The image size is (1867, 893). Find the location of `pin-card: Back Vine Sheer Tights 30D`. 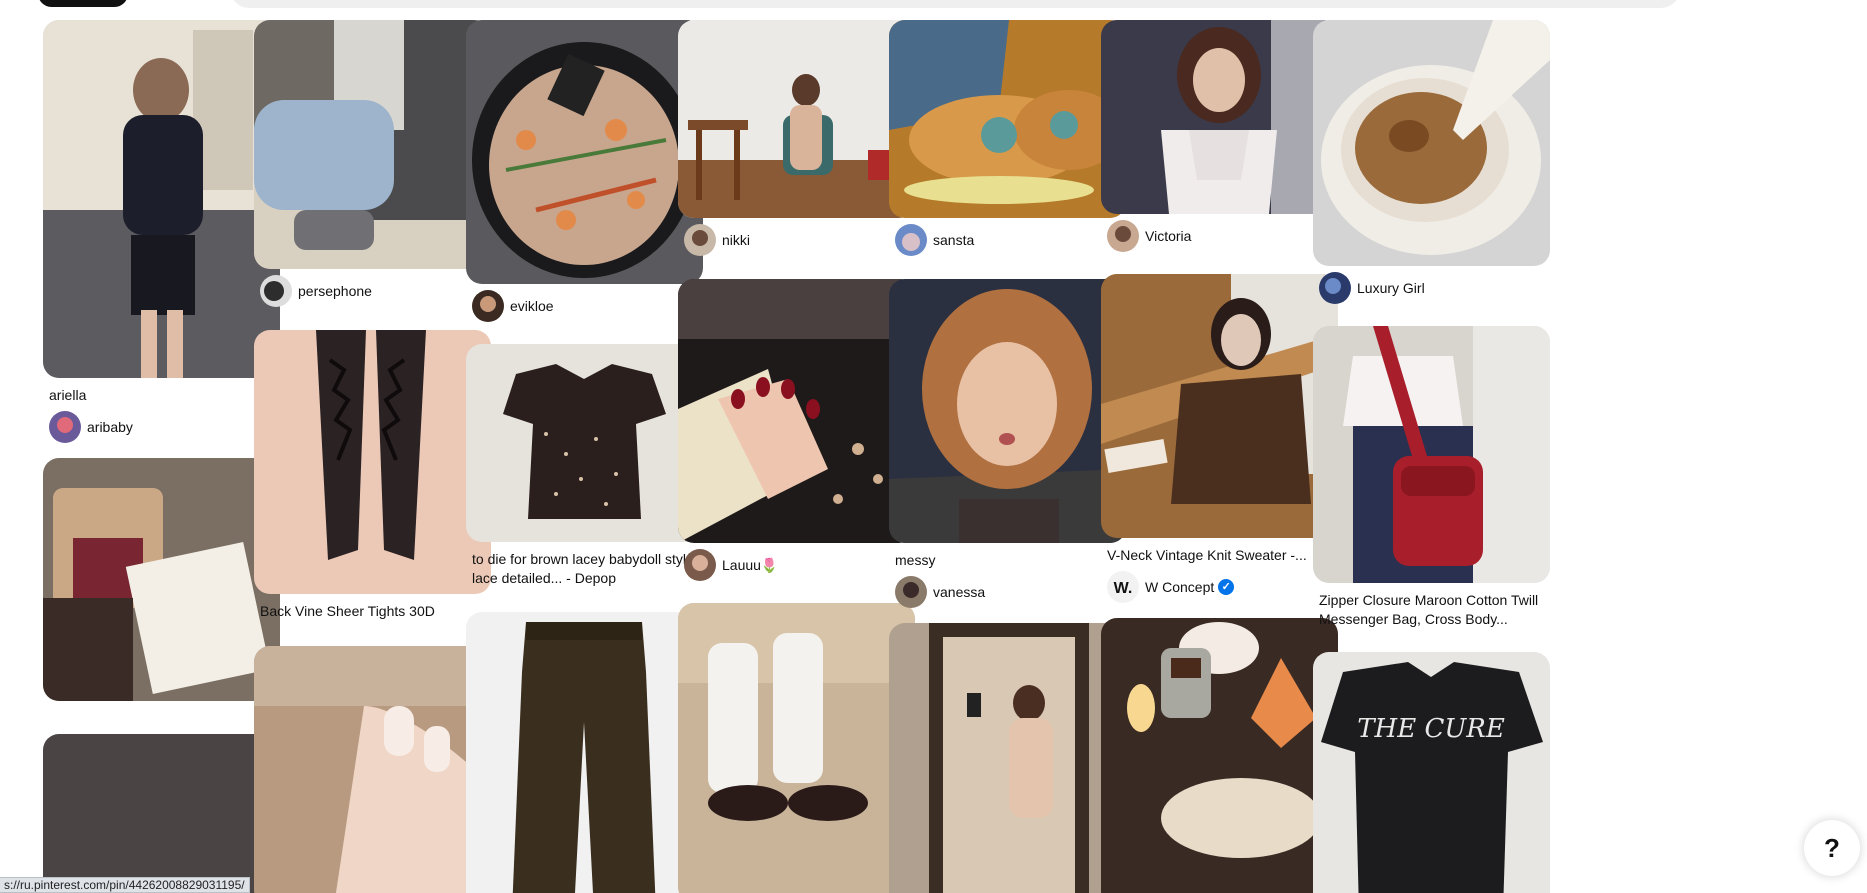

pin-card: Back Vine Sheer Tights 30D is located at coordinates (372, 475).